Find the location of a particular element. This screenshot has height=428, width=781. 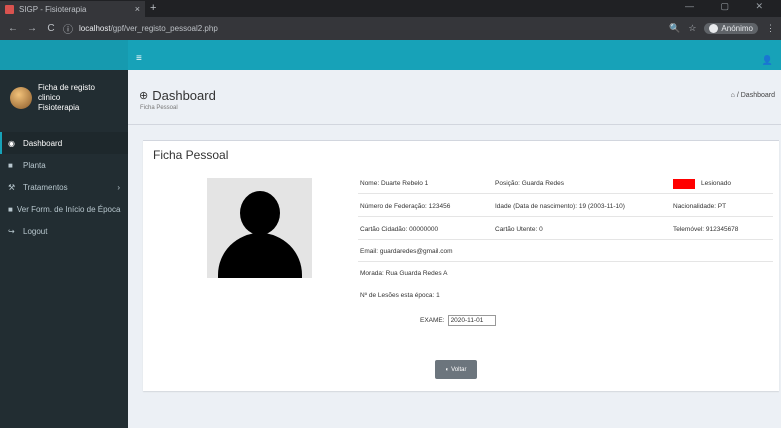

home-icon: ⌂ is located at coordinates (733, 95).